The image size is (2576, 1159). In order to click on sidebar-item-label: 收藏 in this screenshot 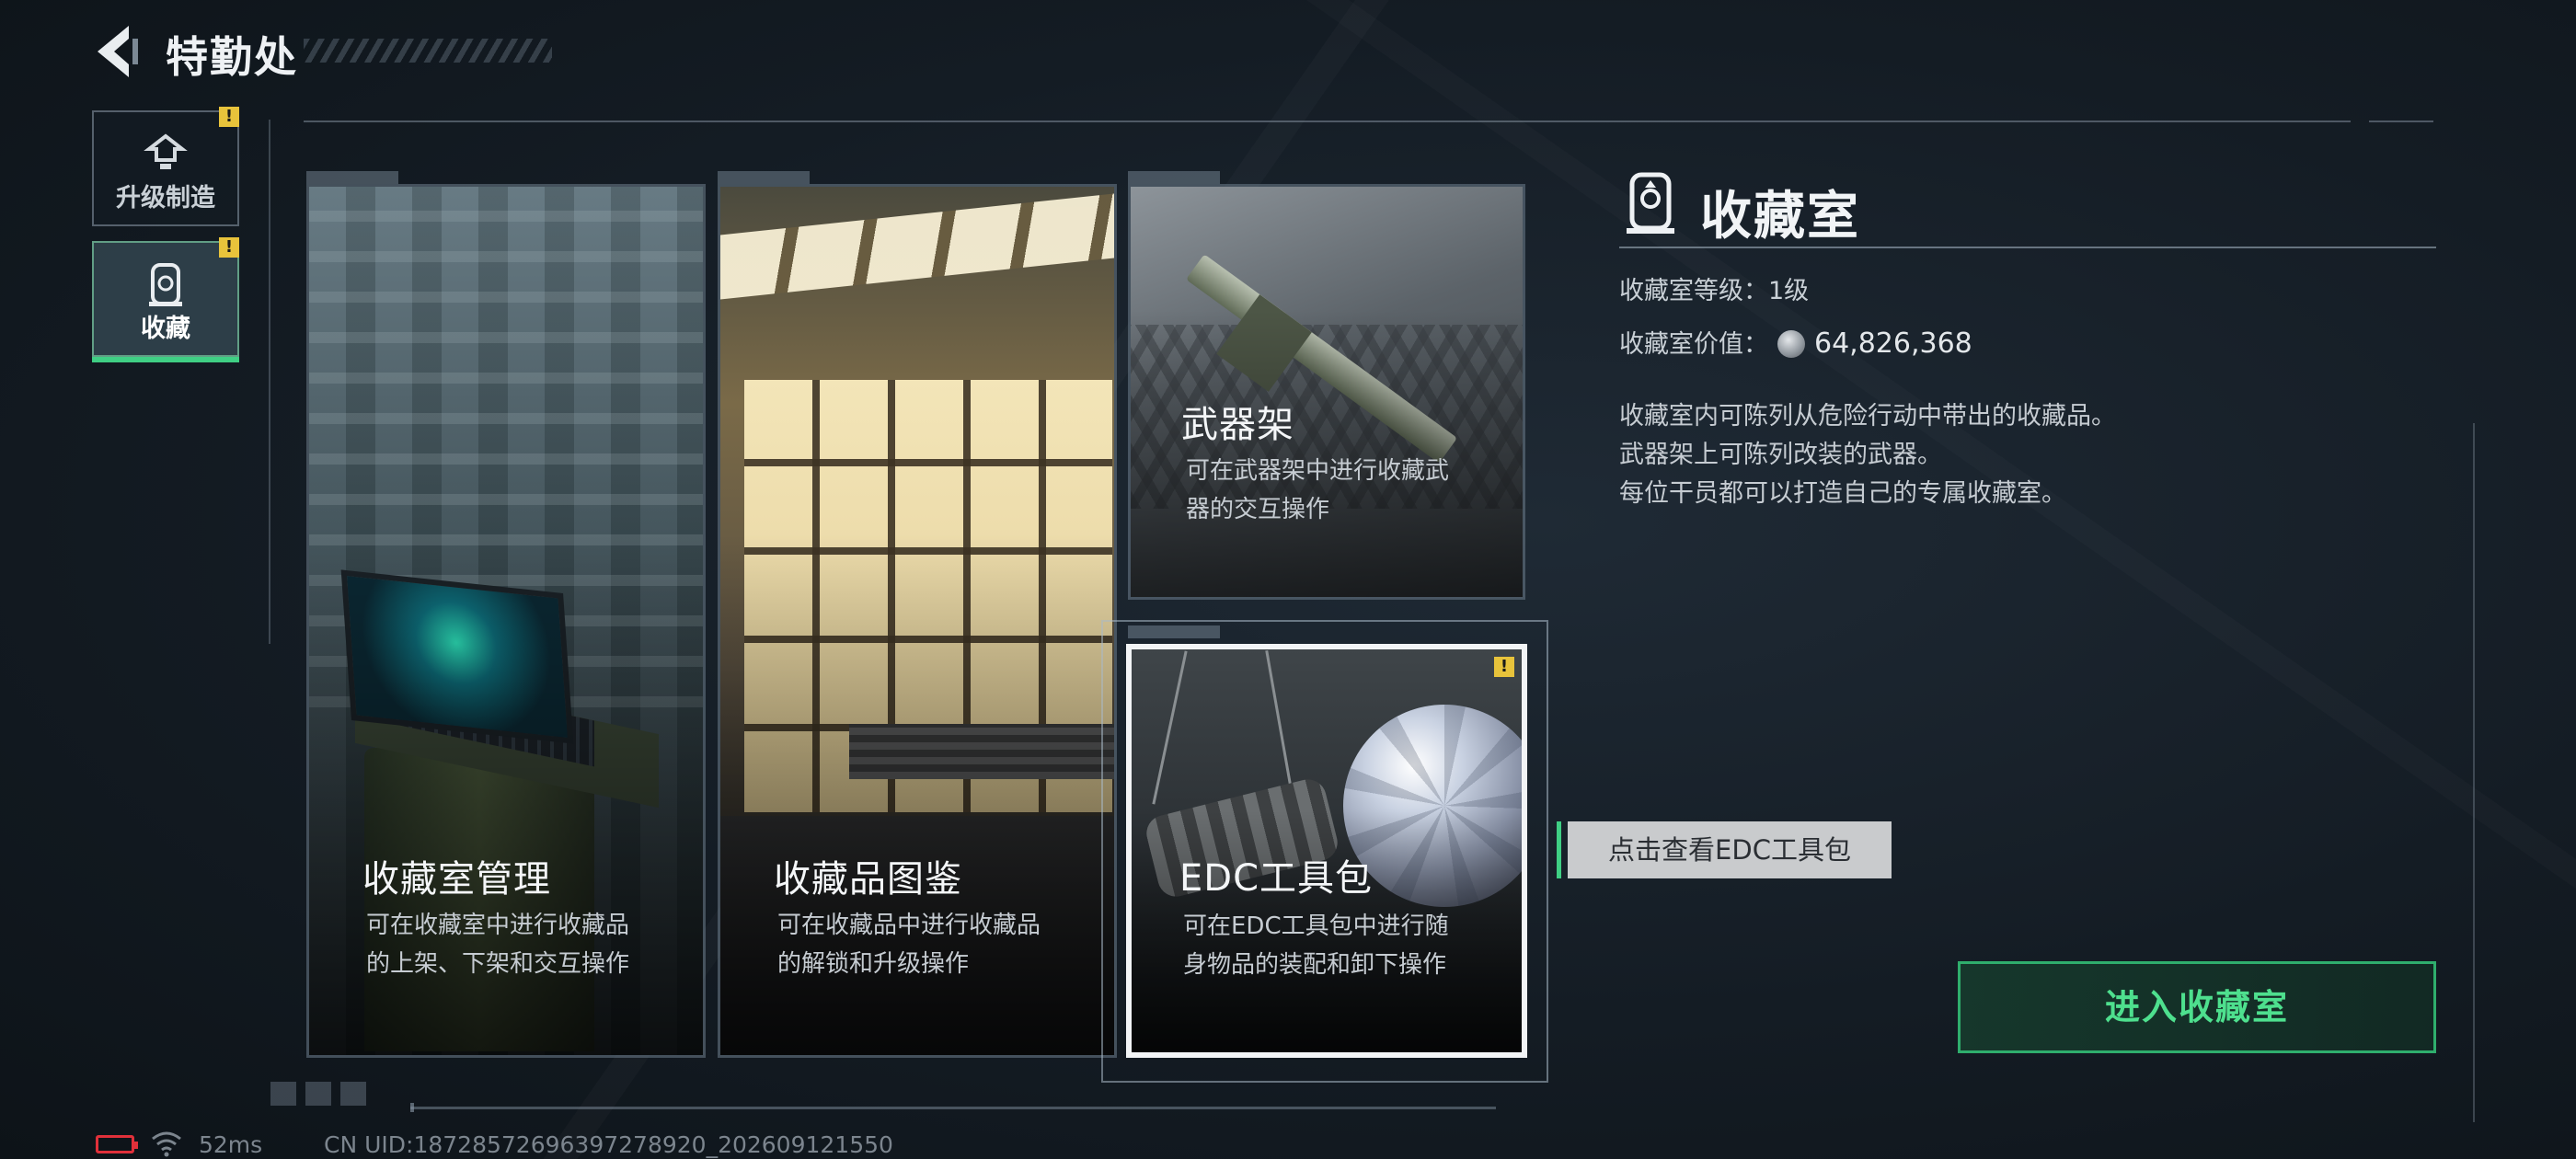, I will do `click(165, 329)`.